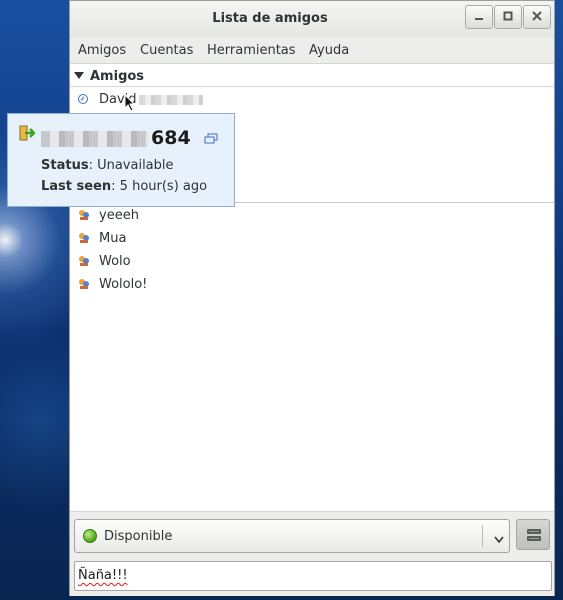  Describe the element at coordinates (113, 238) in the screenshot. I see `buddy-name: Mua` at that location.